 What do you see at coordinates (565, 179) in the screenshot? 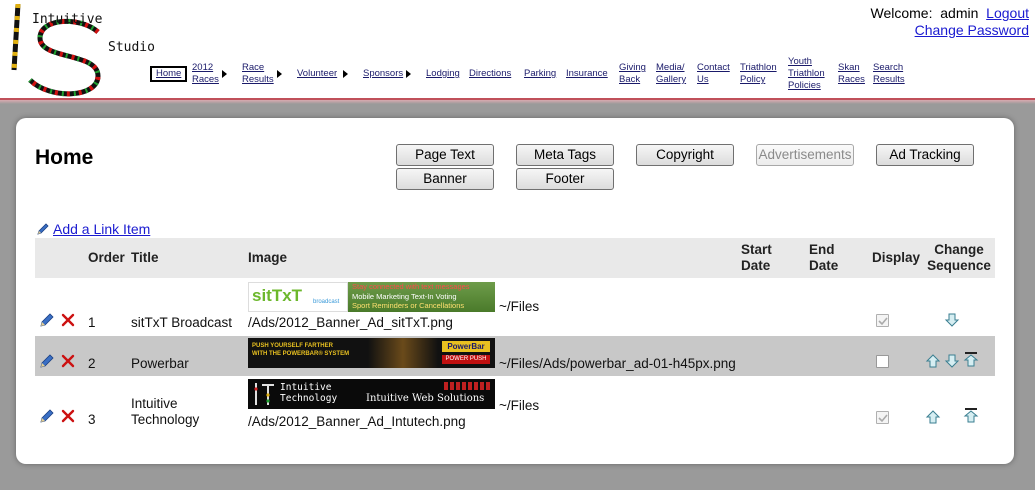
I see `footer-button: Footer` at bounding box center [565, 179].